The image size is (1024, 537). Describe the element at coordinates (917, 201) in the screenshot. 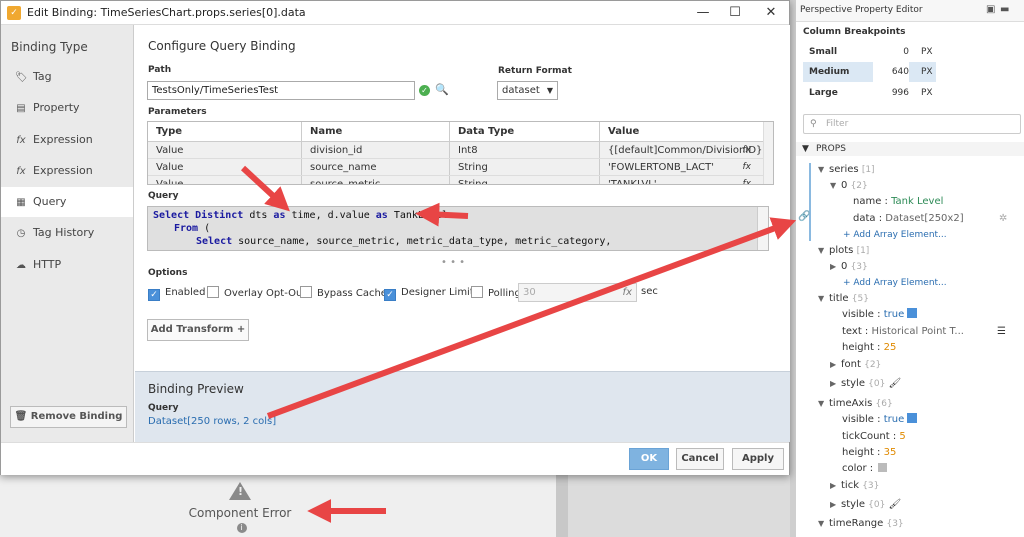

I see `prop-value: Tank Level` at that location.